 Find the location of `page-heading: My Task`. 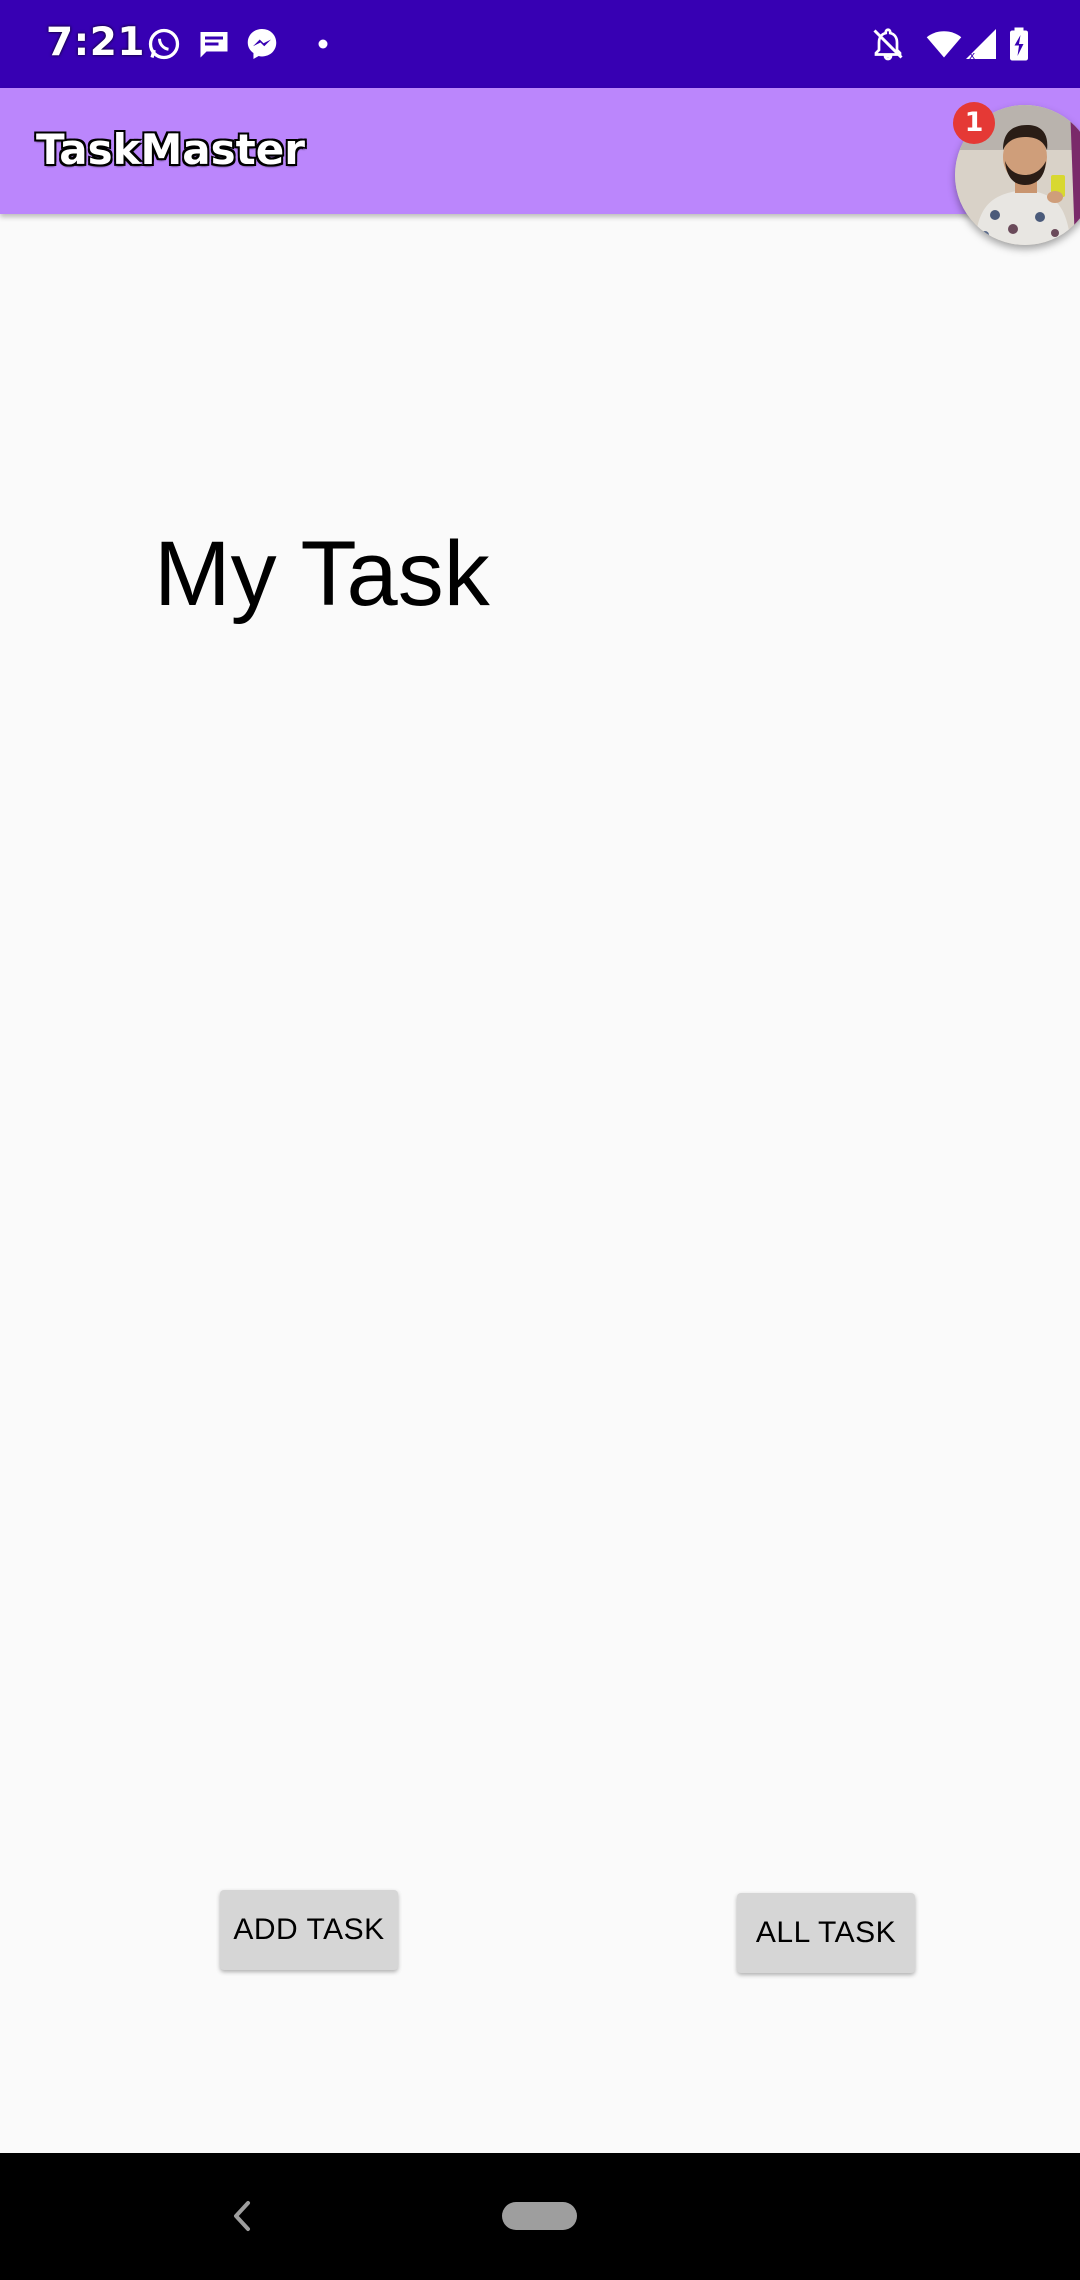

page-heading: My Task is located at coordinates (322, 574).